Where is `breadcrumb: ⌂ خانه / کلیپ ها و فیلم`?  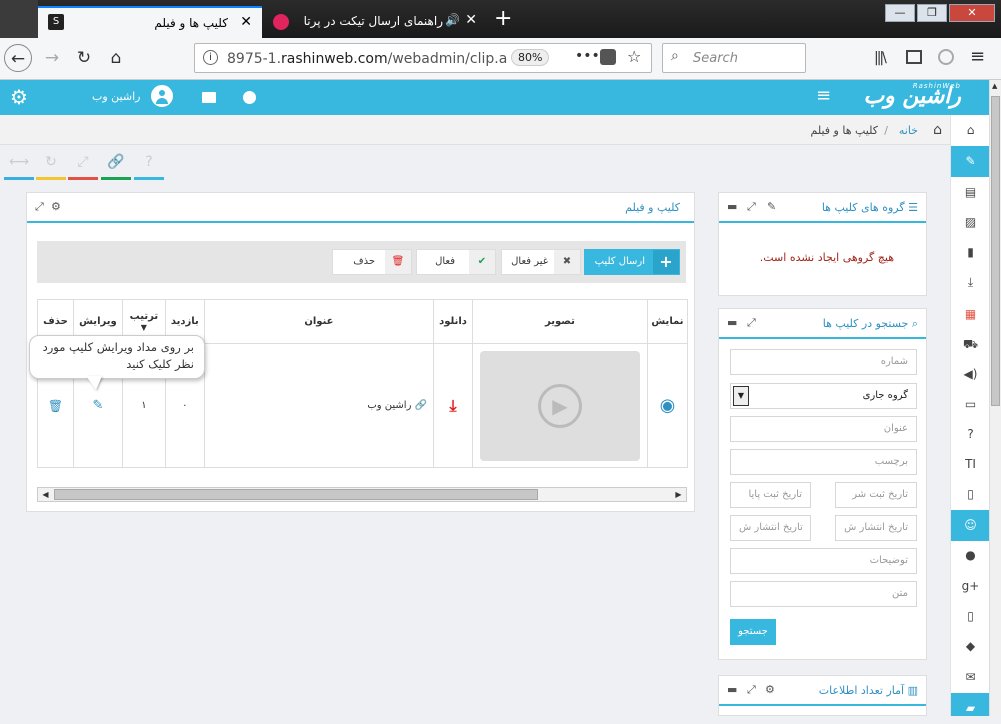
breadcrumb: ⌂ خانه / کلیپ ها و فیلم is located at coordinates (475, 130).